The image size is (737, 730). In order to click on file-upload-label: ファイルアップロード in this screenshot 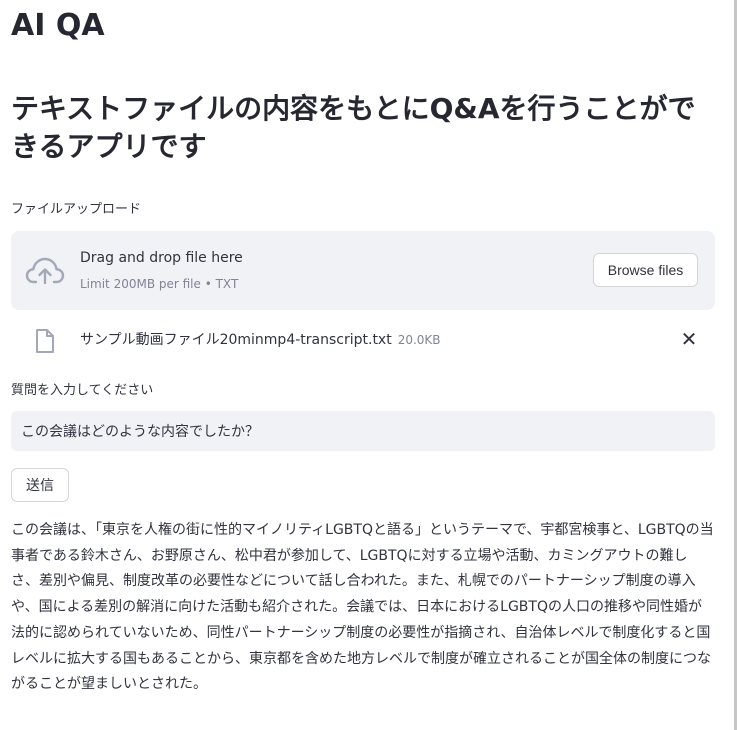, I will do `click(76, 209)`.